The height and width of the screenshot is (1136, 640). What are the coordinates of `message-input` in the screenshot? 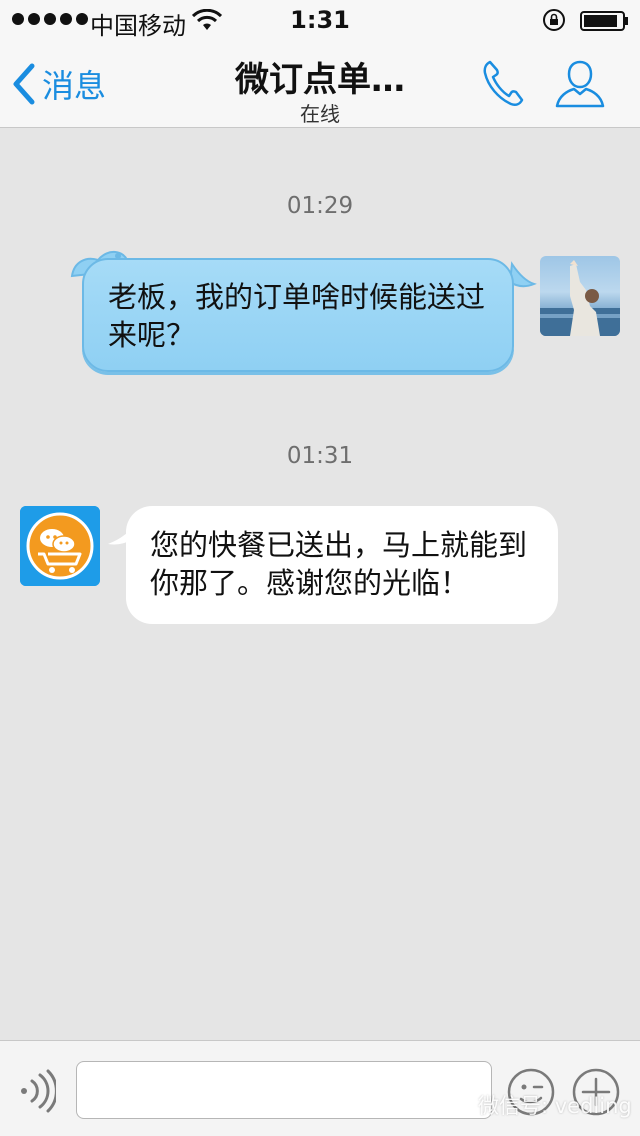 It's located at (284, 1090).